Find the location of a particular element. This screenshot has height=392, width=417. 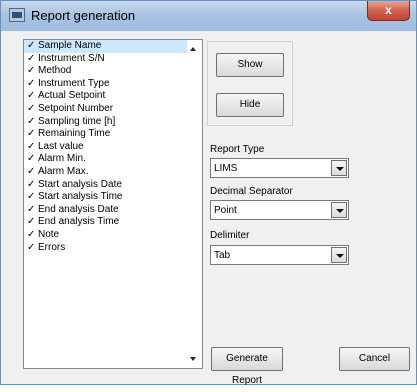

list-item-label: Start analysis Date is located at coordinates (80, 184).